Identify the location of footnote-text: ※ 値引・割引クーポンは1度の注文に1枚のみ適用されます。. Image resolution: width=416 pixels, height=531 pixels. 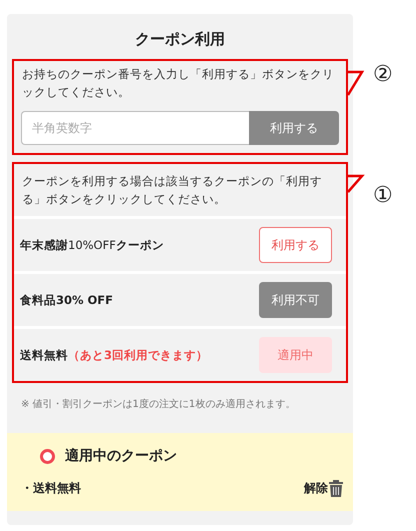
(158, 405).